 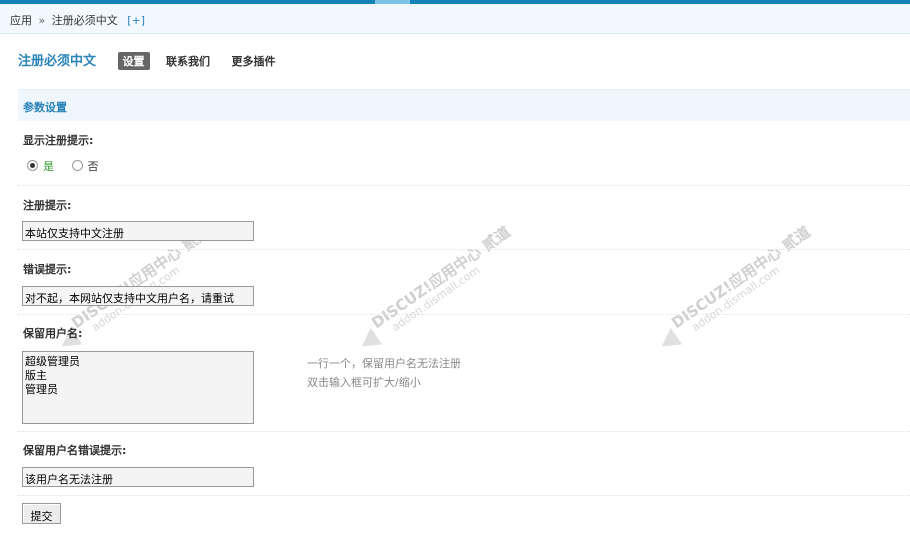 What do you see at coordinates (75, 450) in the screenshot?
I see `reserved-error-label: 保留用户名错误提示:` at bounding box center [75, 450].